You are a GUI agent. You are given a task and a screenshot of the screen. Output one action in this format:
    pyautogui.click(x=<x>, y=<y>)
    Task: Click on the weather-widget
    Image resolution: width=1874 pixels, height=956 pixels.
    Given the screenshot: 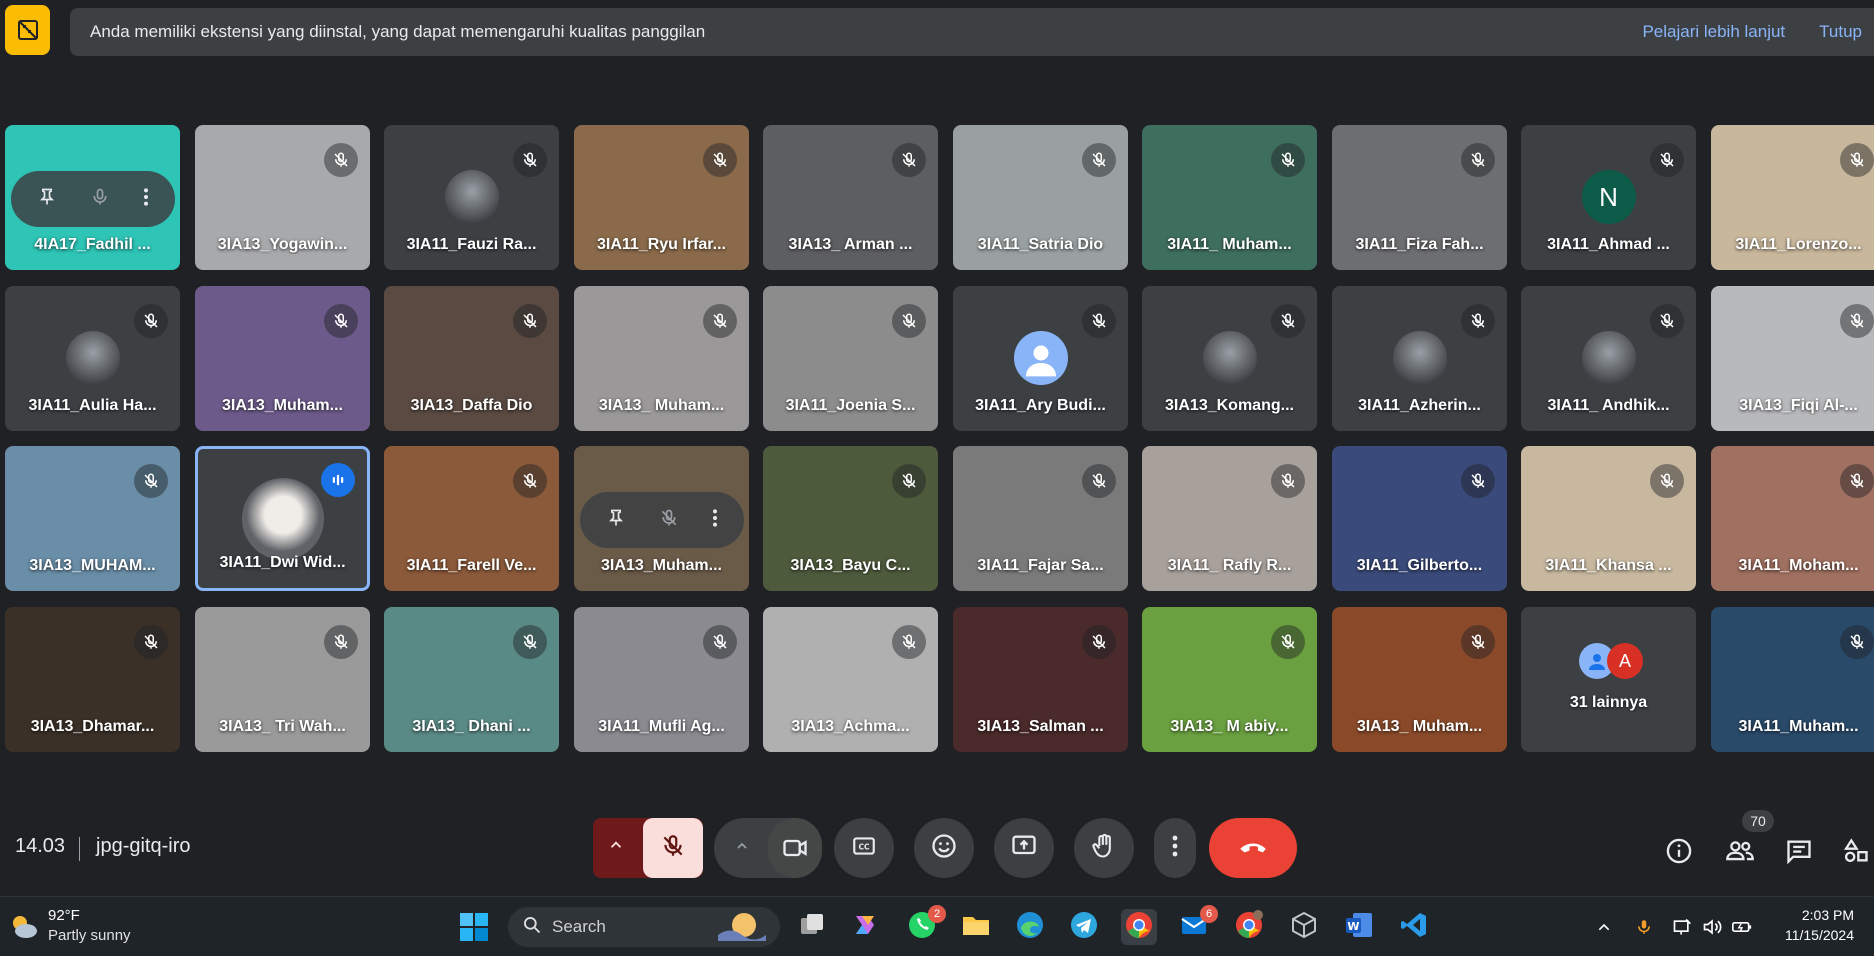 What is the action you would take?
    pyautogui.click(x=24, y=927)
    